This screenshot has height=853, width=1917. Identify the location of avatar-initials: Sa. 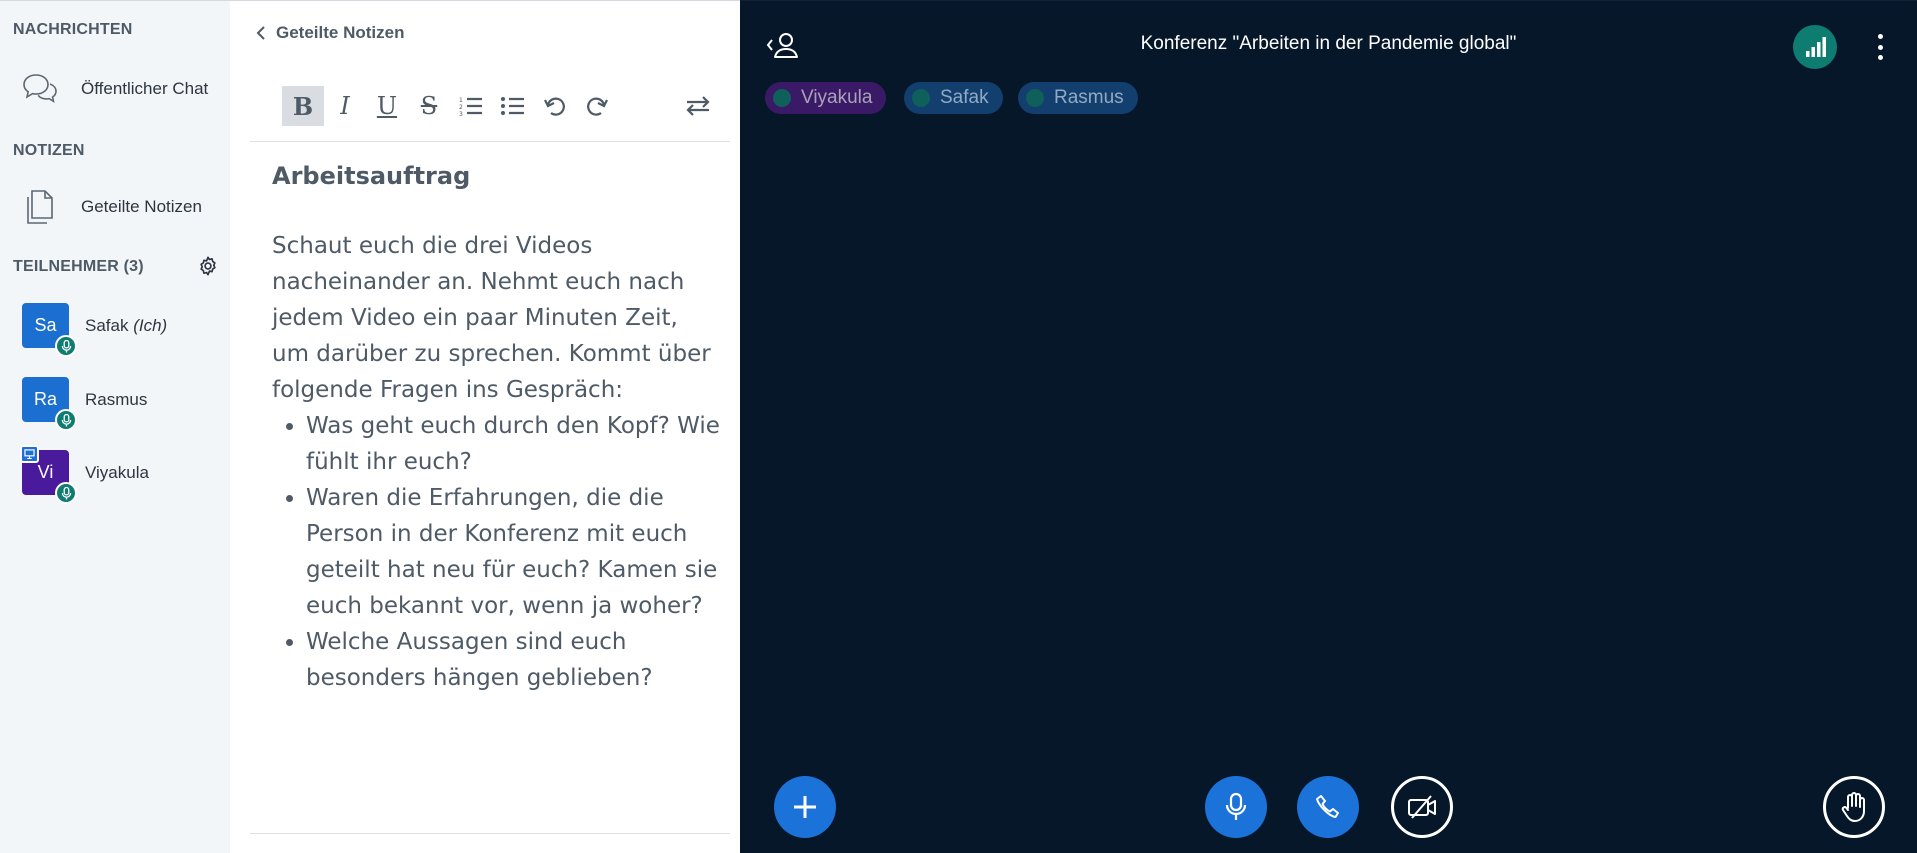
(45, 325).